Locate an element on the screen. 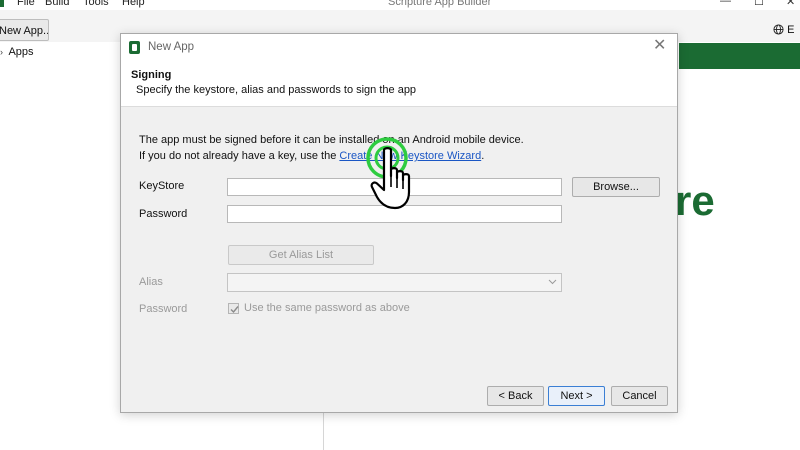  menu-tools: Tools is located at coordinates (96, 4).